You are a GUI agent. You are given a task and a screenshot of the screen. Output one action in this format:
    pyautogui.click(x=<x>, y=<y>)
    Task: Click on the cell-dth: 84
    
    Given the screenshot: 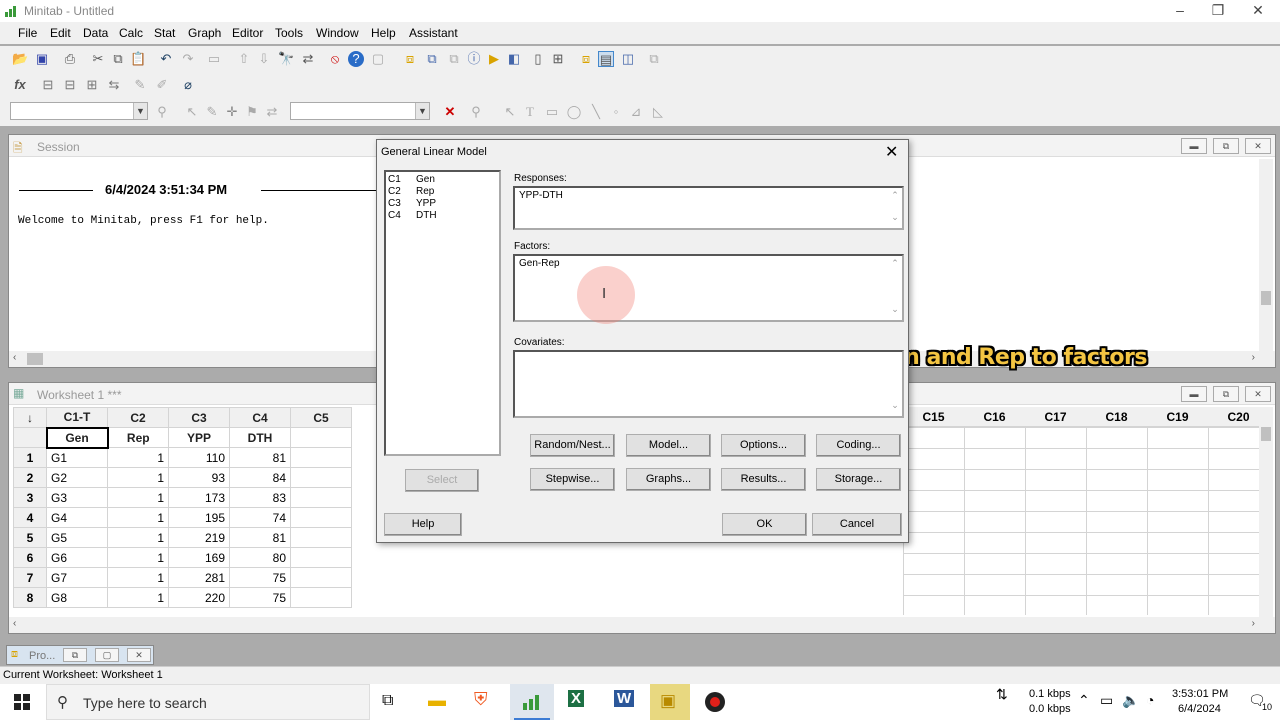 What is the action you would take?
    pyautogui.click(x=260, y=477)
    